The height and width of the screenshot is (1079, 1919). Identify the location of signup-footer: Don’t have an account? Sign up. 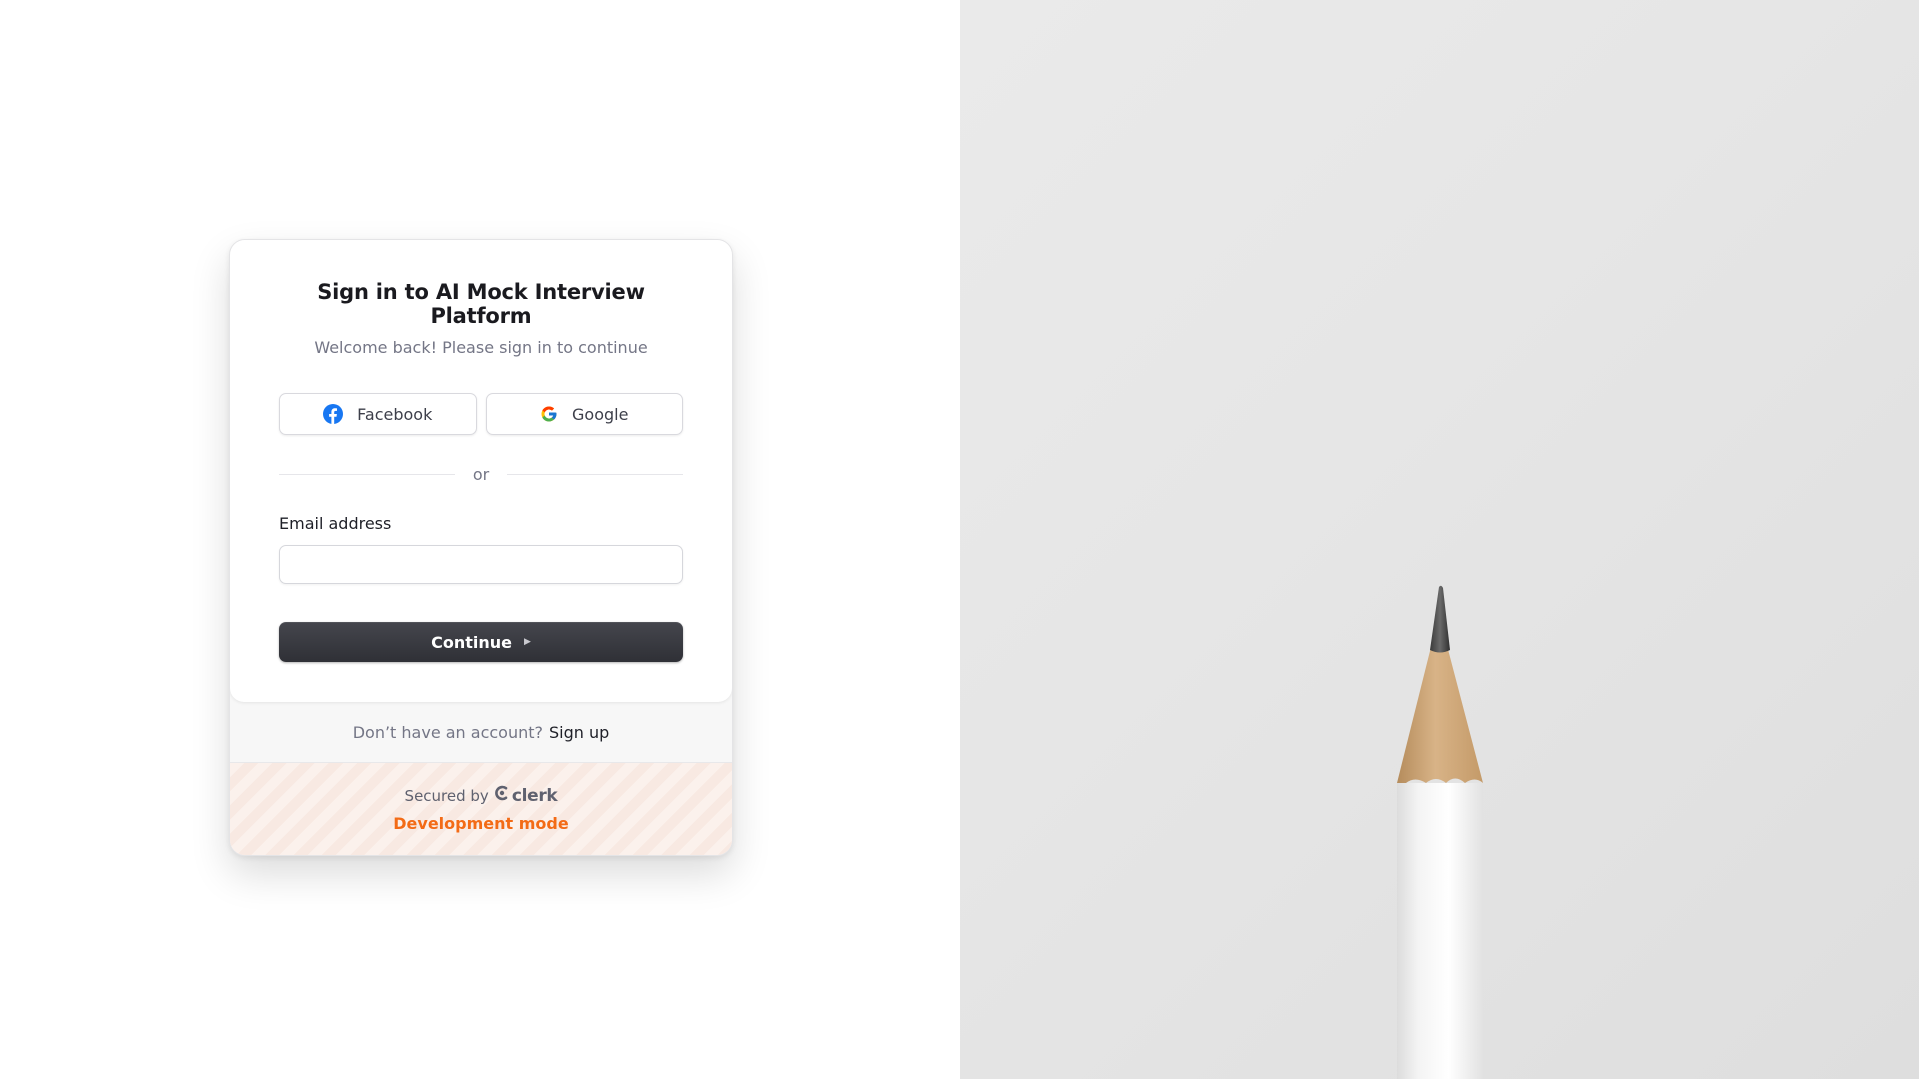
(481, 732).